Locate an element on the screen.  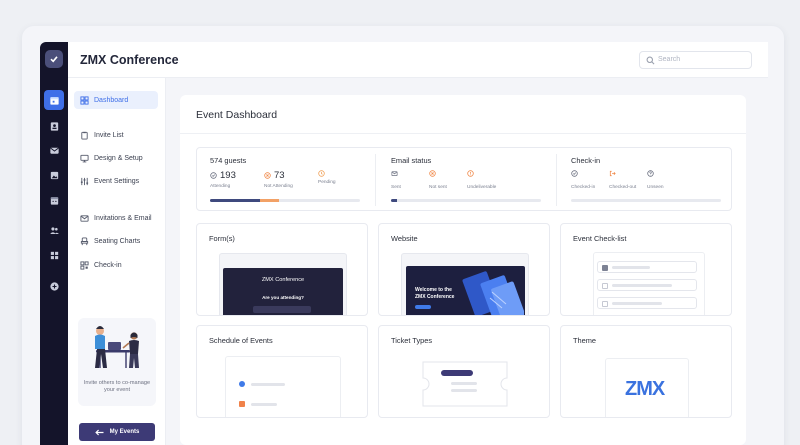
checkin-group: Check-in Checked-in Checked-out Unseen is located at coordinates (647, 180).